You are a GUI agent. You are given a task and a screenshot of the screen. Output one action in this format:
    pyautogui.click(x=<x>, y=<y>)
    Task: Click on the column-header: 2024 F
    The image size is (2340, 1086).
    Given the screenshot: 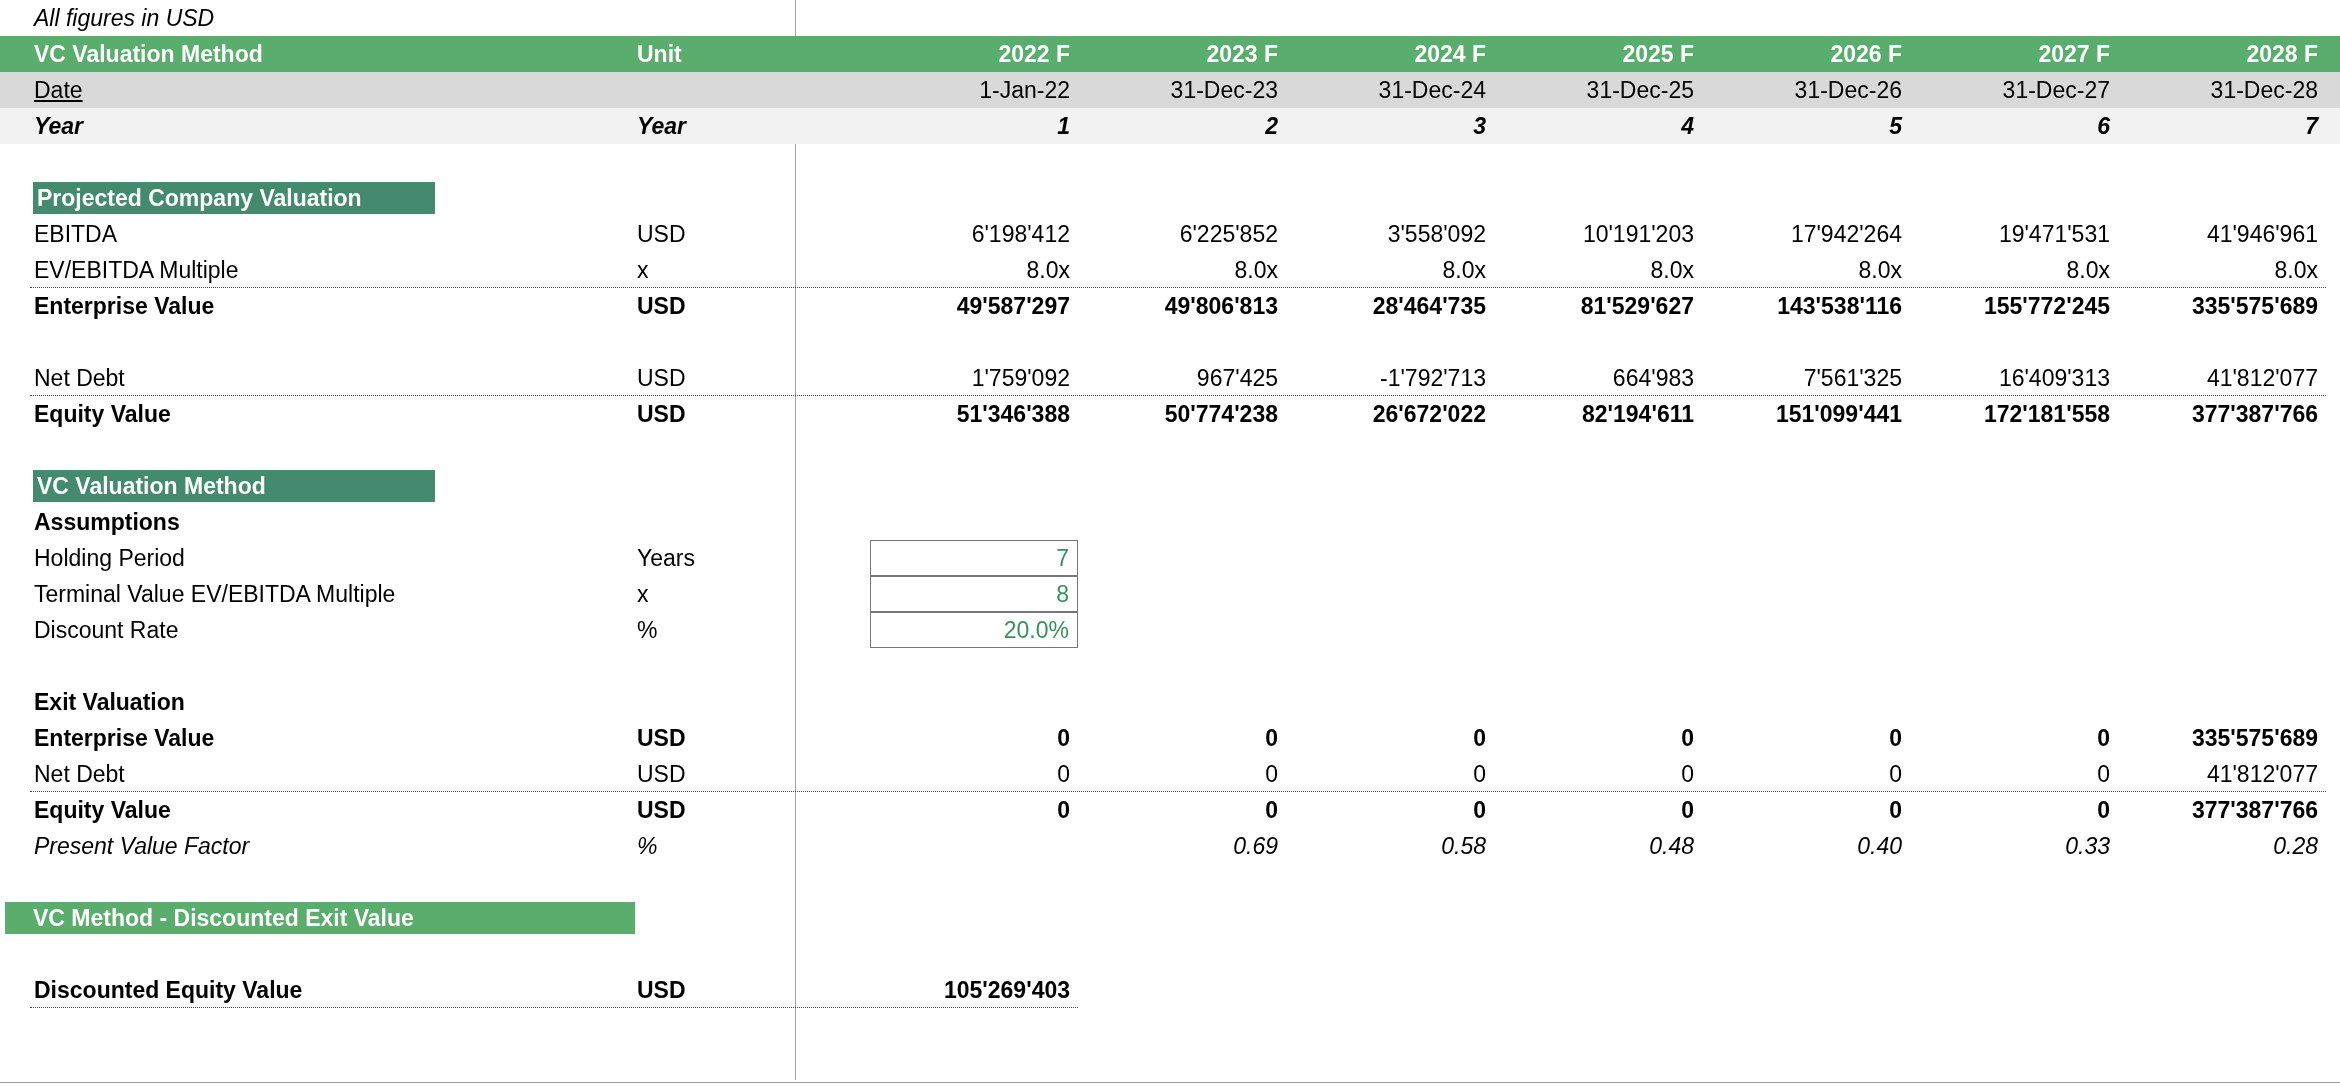 What is the action you would take?
    pyautogui.click(x=1450, y=54)
    